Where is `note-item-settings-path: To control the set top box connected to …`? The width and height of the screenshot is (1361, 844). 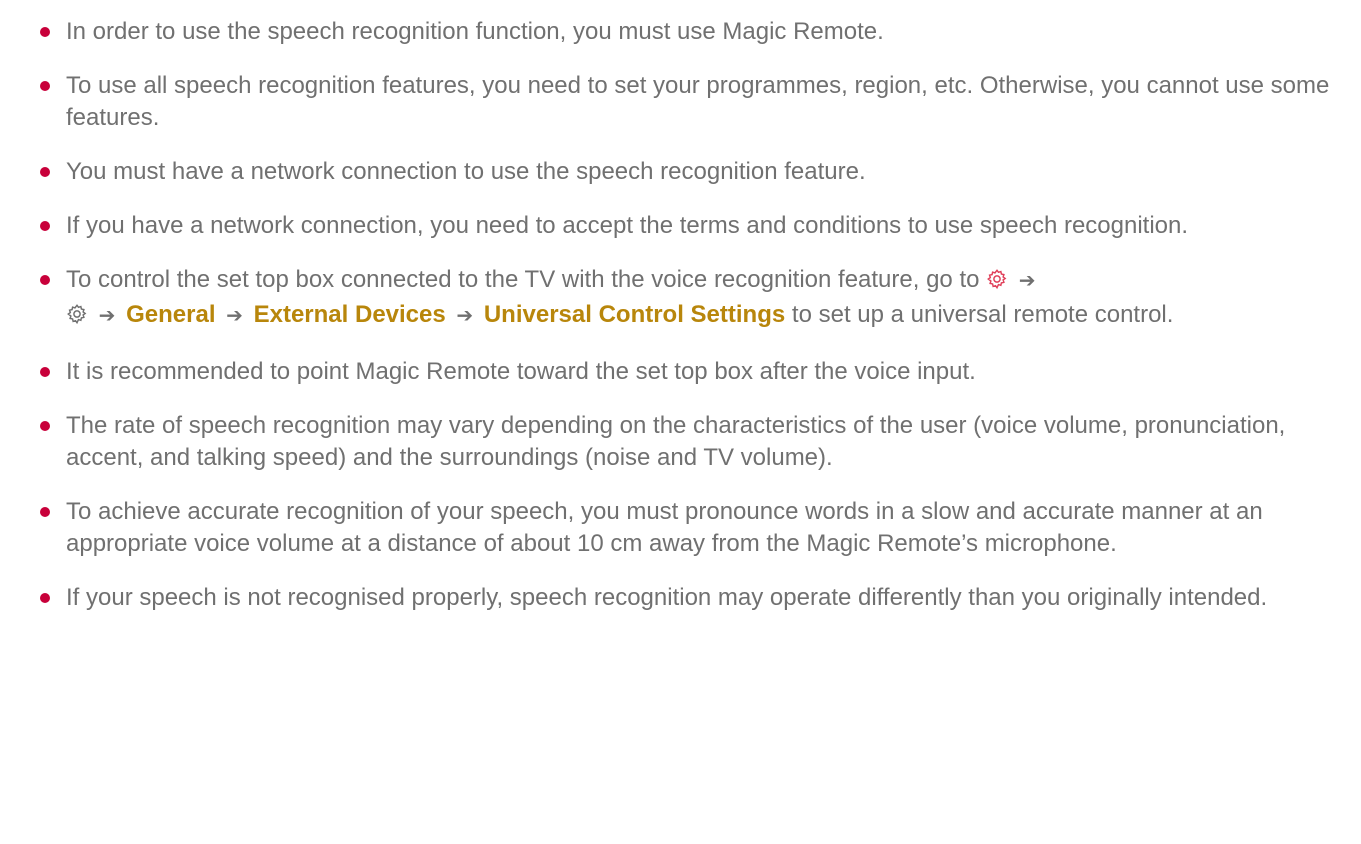 note-item-settings-path: To control the set top box connected to … is located at coordinates (690, 299).